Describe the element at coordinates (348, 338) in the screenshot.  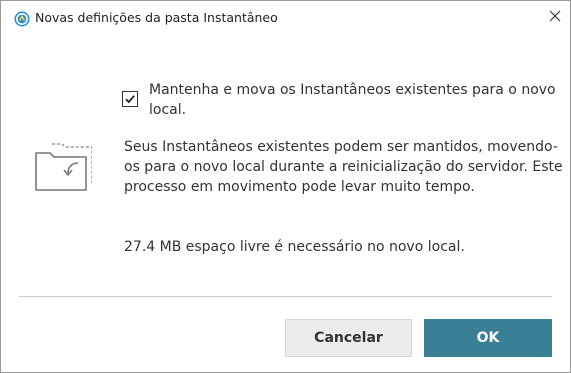
I see `cancel-button: Cancelar` at that location.